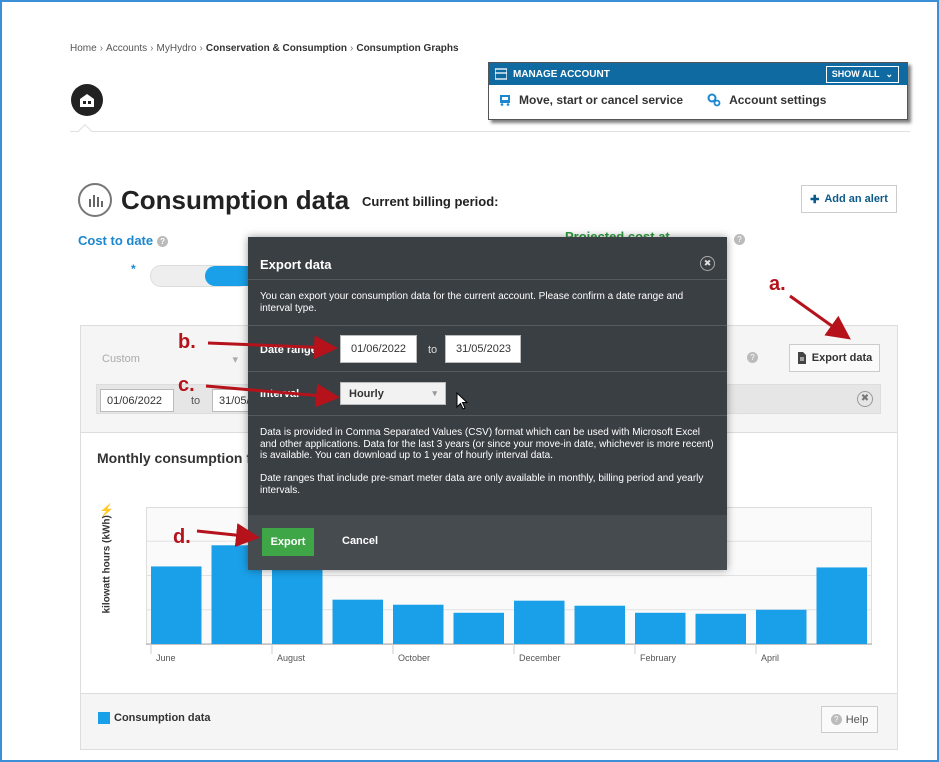 The image size is (939, 762). Describe the element at coordinates (227, 276) in the screenshot. I see `cost-progress-fill` at that location.